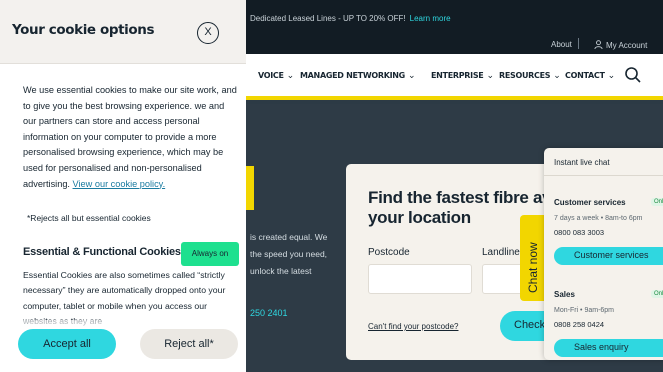  Describe the element at coordinates (598, 45) in the screenshot. I see `user-icon` at that location.